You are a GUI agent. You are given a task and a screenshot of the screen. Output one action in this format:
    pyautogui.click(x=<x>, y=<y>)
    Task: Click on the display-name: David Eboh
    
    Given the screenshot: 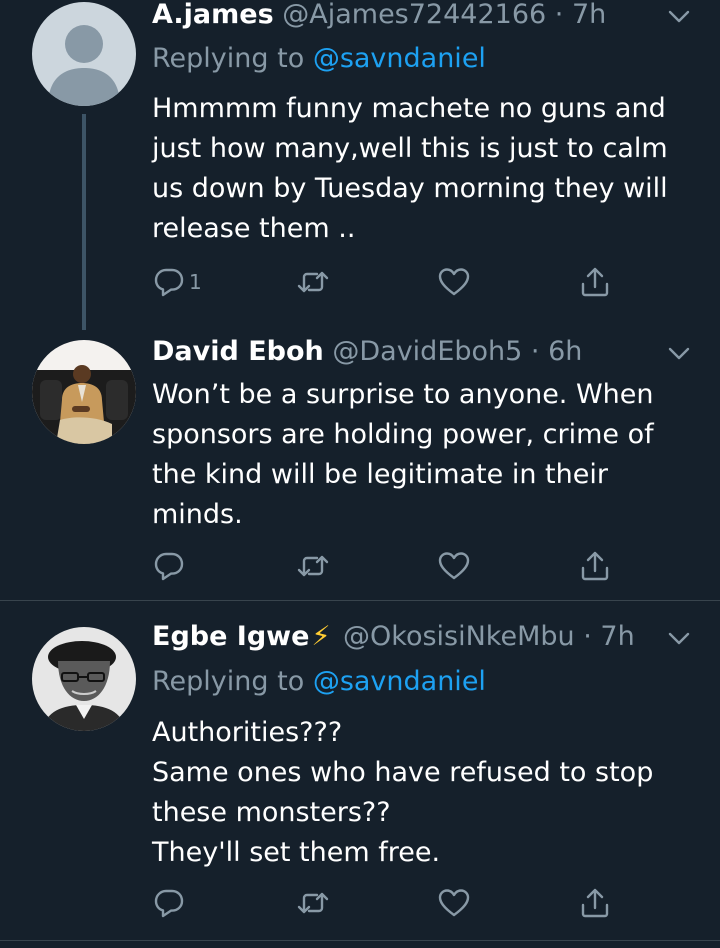 What is the action you would take?
    pyautogui.click(x=238, y=351)
    